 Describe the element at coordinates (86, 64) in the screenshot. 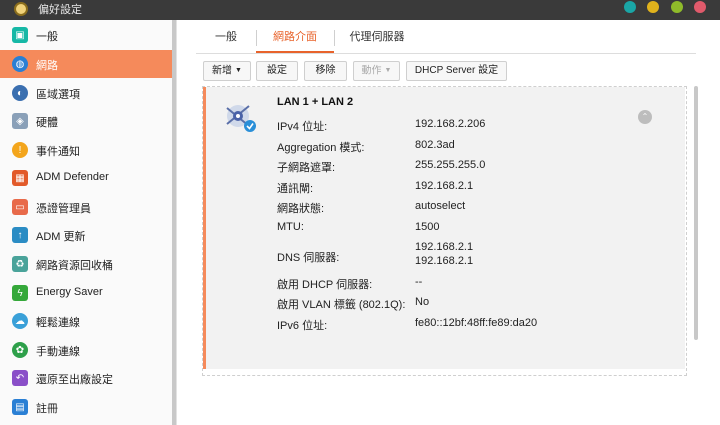

I see `sidebar-item-network: ◍ 網路` at that location.